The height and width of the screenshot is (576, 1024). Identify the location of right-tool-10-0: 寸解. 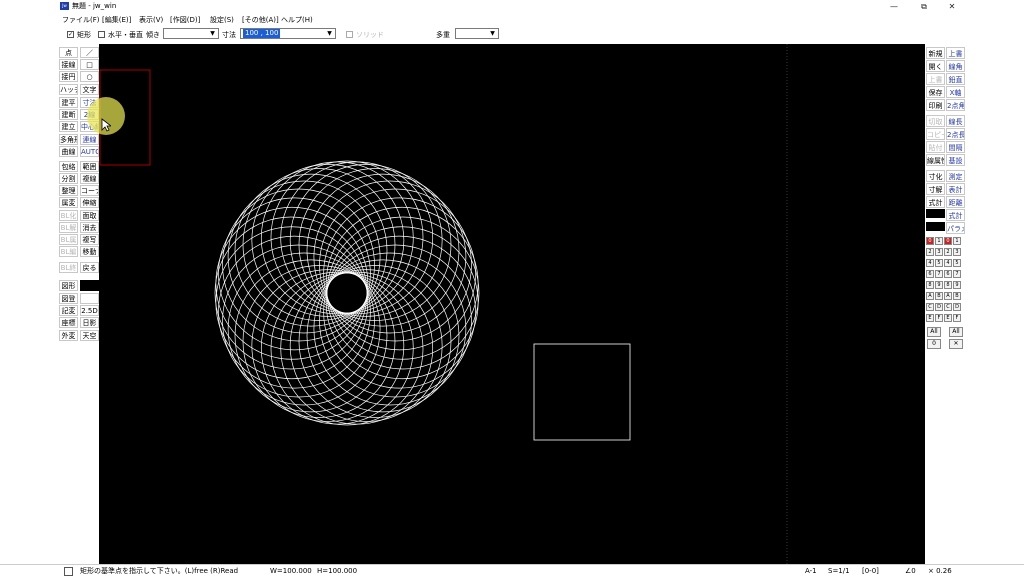
(935, 189).